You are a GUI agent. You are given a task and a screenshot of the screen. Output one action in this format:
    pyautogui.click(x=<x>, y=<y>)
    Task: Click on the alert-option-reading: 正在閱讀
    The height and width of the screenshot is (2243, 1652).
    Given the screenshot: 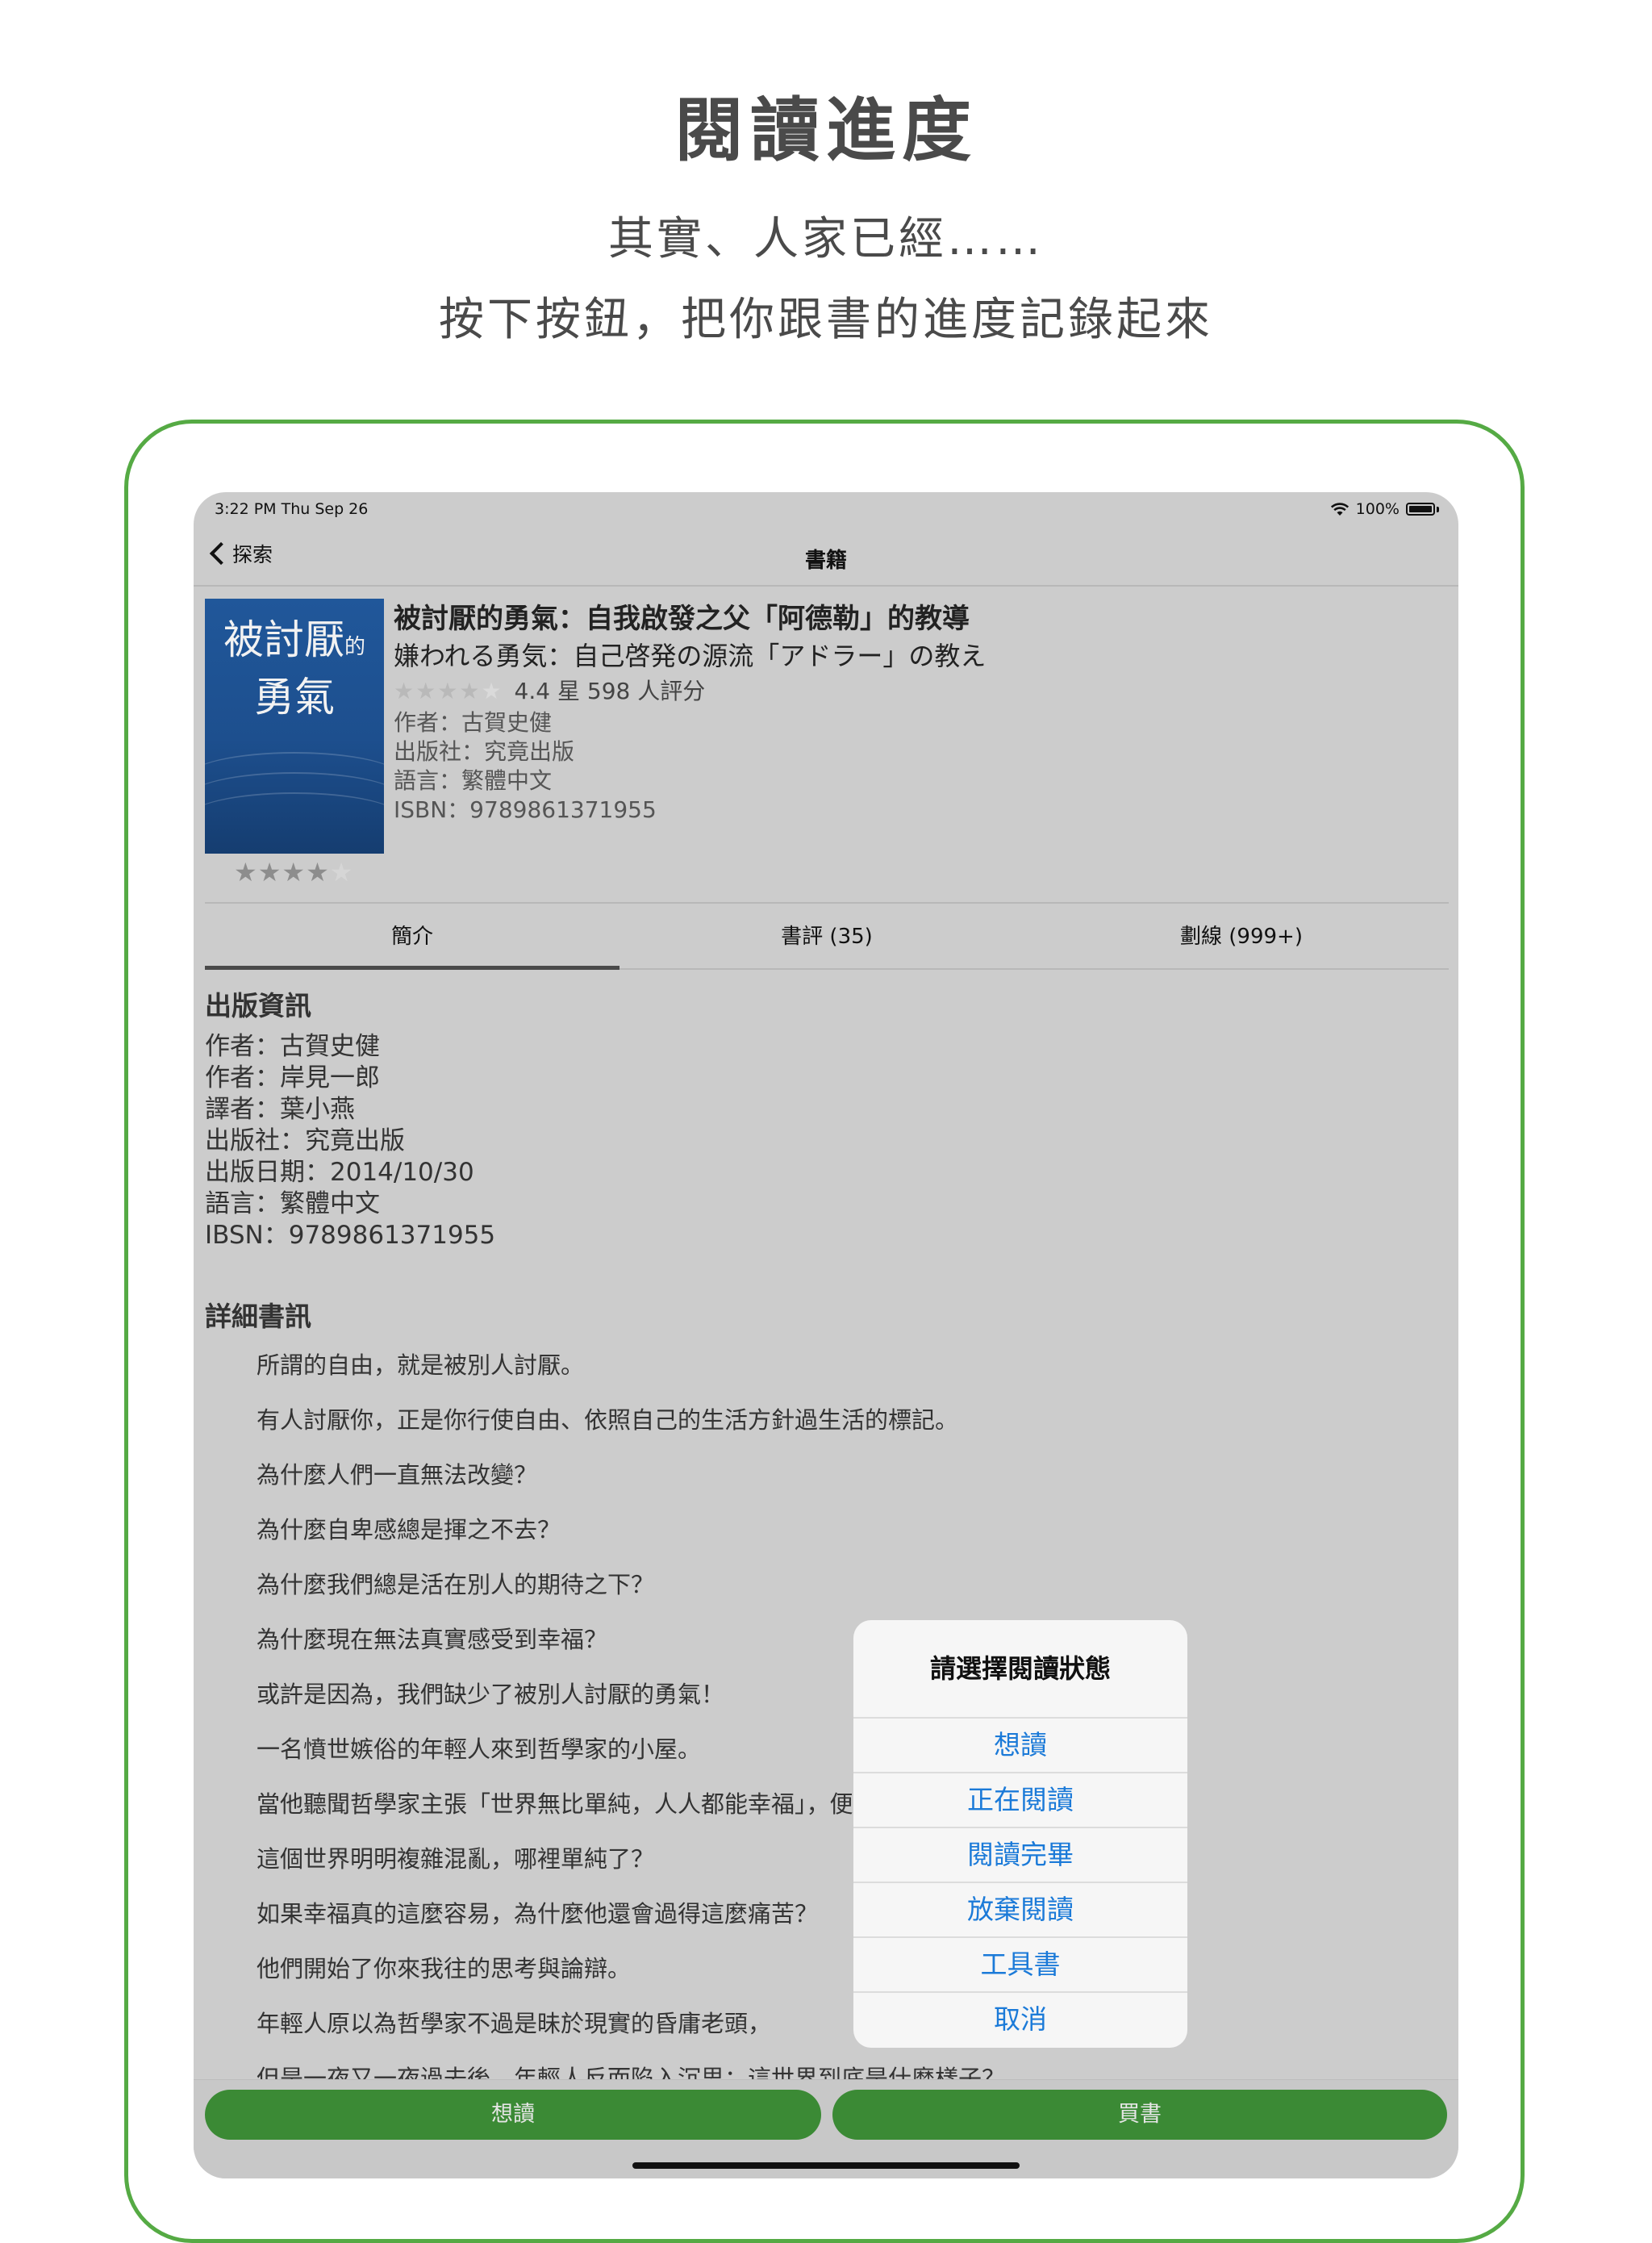 What is the action you would take?
    pyautogui.click(x=1020, y=1799)
    